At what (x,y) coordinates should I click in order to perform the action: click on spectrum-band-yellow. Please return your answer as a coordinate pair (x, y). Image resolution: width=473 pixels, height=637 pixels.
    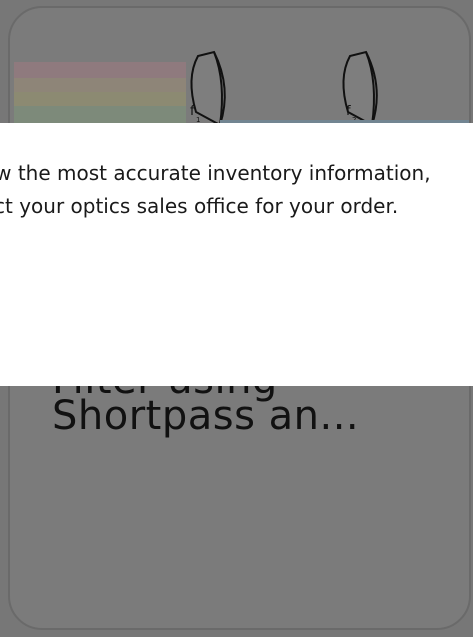
    Looking at the image, I should click on (100, 99).